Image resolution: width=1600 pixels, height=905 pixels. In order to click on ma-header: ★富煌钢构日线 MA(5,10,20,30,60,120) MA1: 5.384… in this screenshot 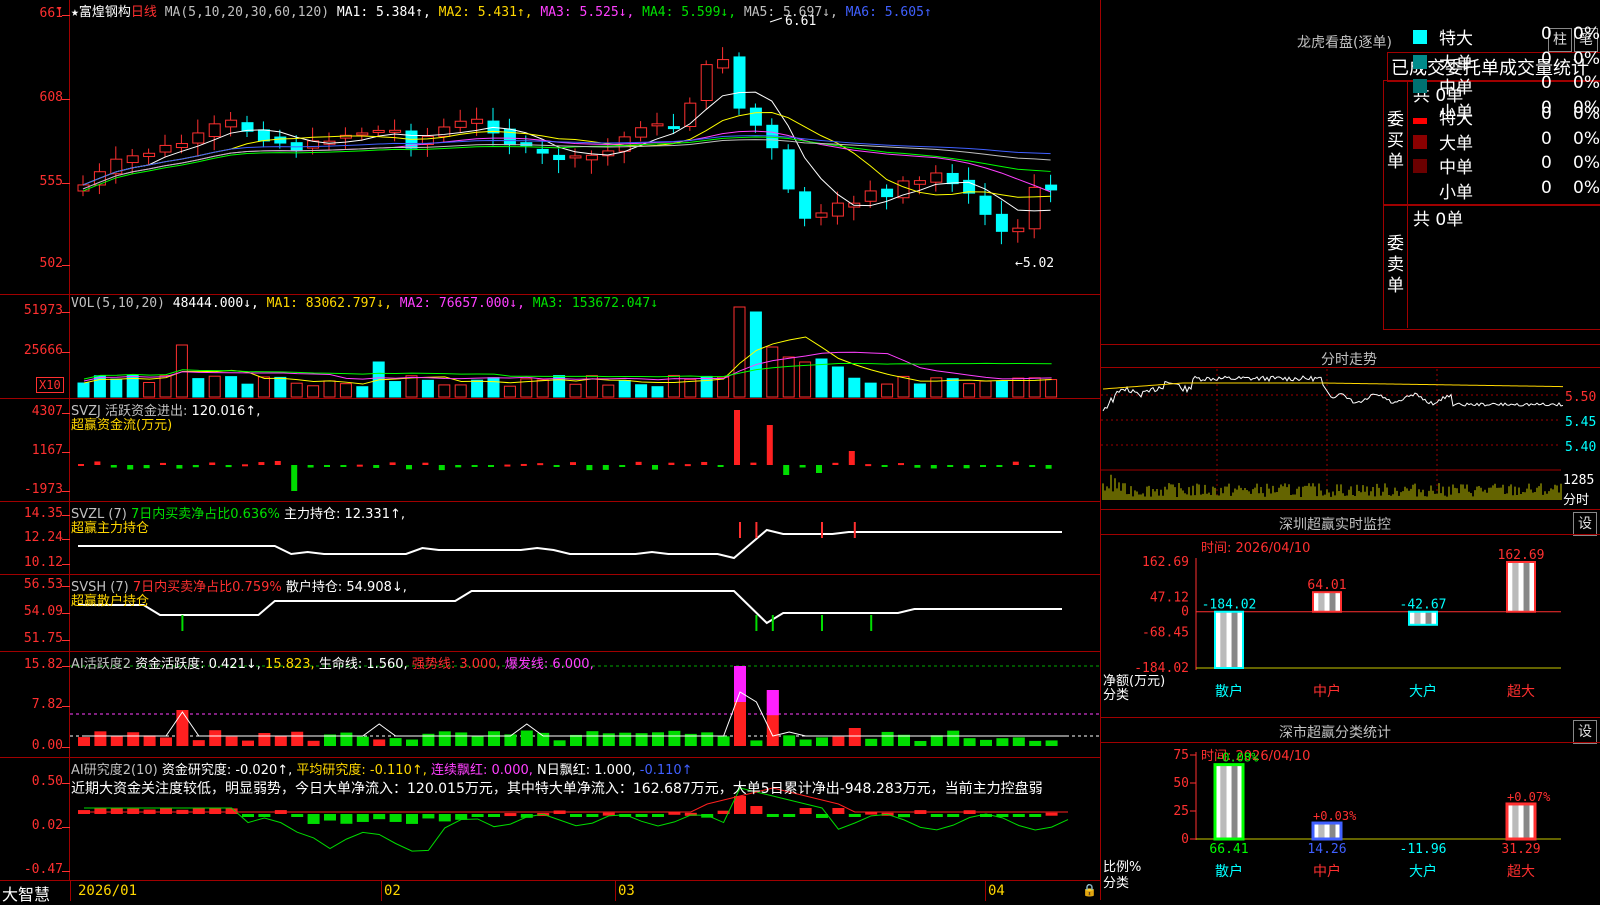, I will do `click(501, 10)`.